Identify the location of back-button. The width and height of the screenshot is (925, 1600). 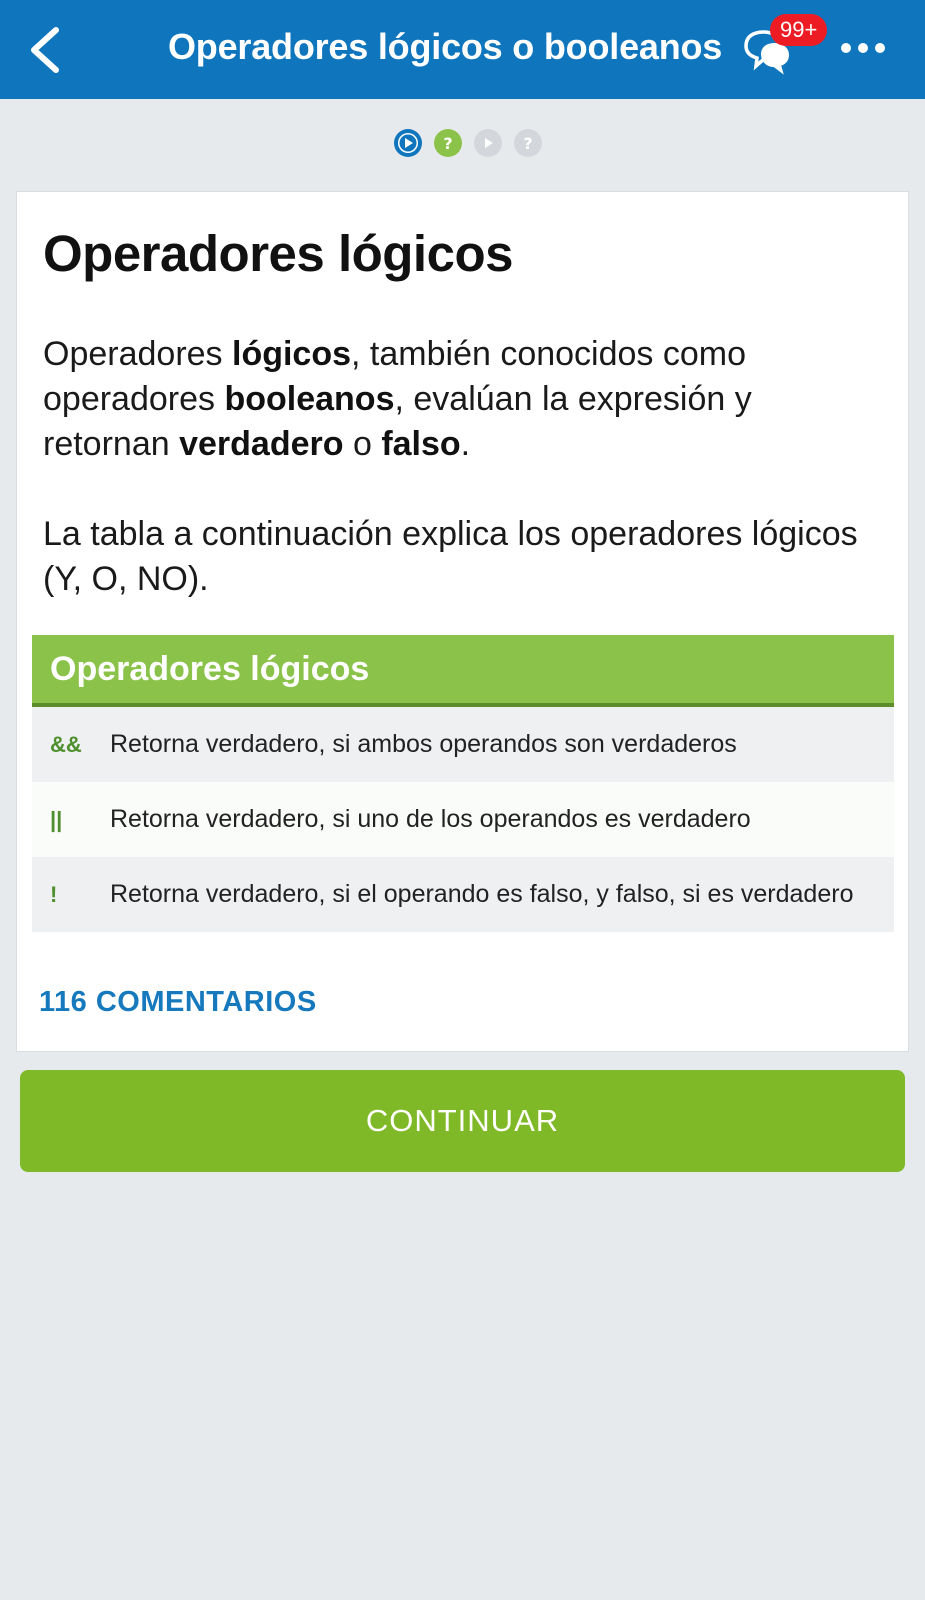
(48, 50).